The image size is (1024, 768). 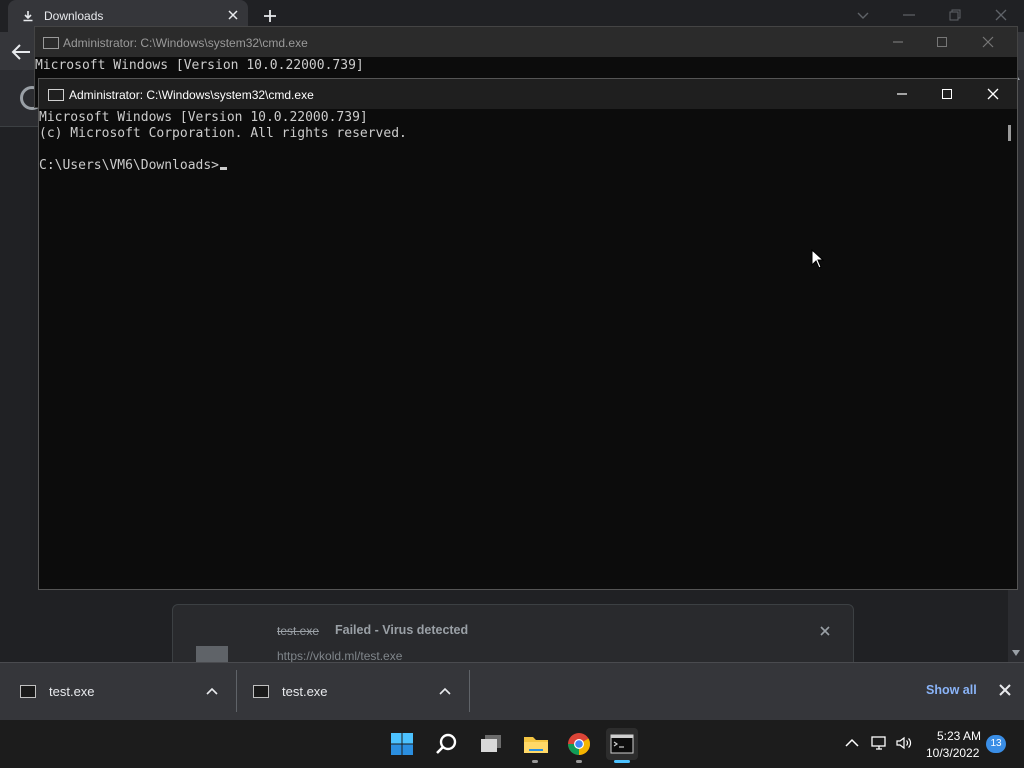 What do you see at coordinates (339, 656) in the screenshot?
I see `download-url: https://vkold.ml/test.exe` at bounding box center [339, 656].